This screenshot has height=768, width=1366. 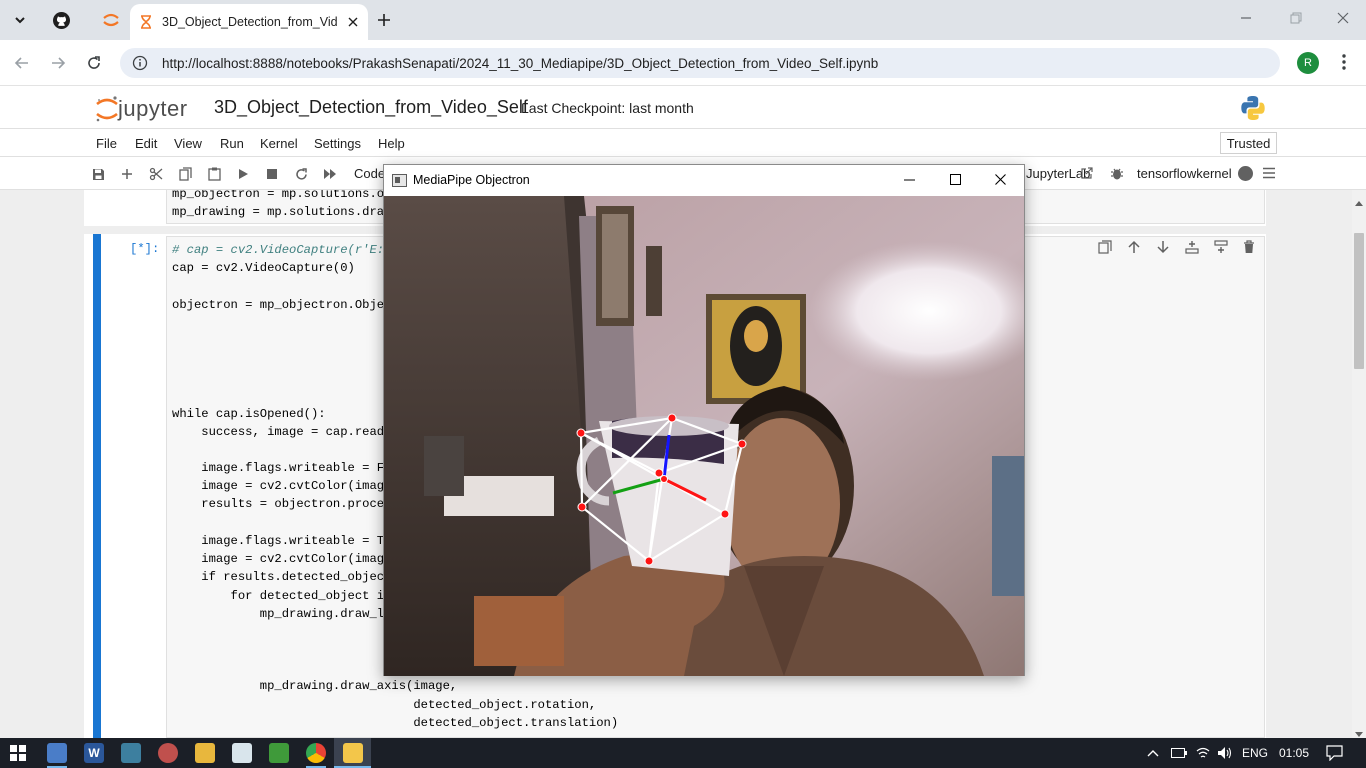 I want to click on arrow-right-icon, so click(x=59, y=63).